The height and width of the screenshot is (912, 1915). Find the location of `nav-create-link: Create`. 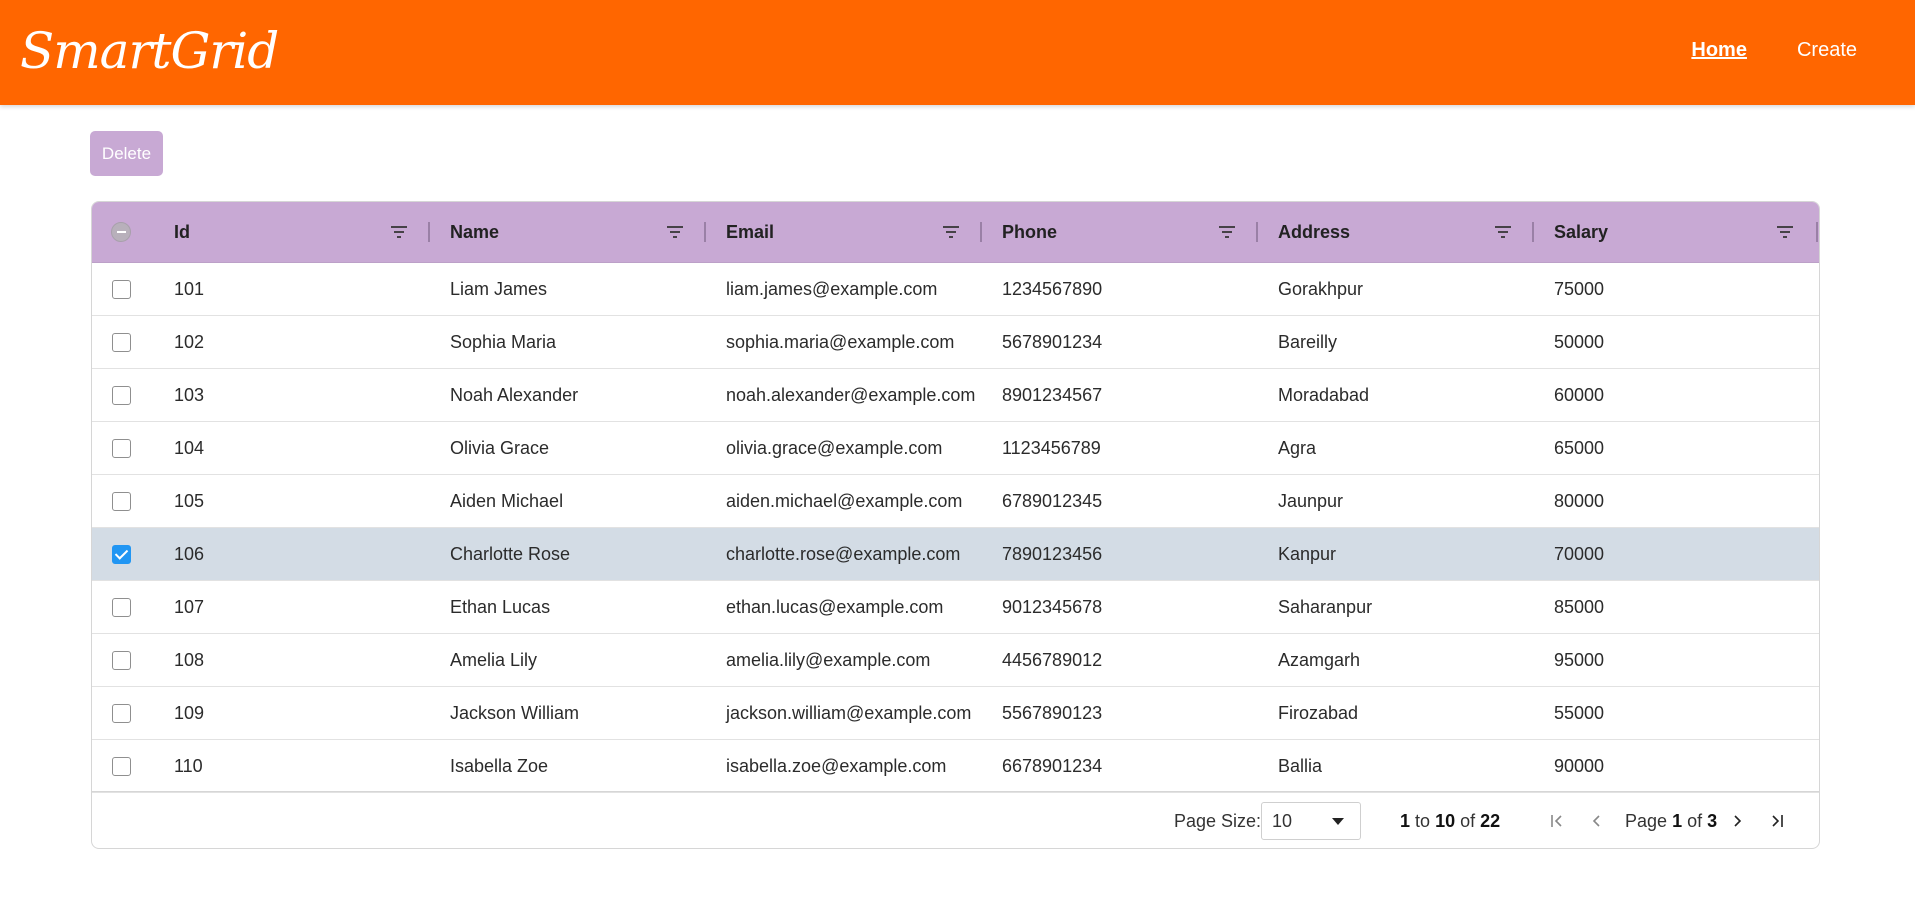

nav-create-link: Create is located at coordinates (1827, 50).